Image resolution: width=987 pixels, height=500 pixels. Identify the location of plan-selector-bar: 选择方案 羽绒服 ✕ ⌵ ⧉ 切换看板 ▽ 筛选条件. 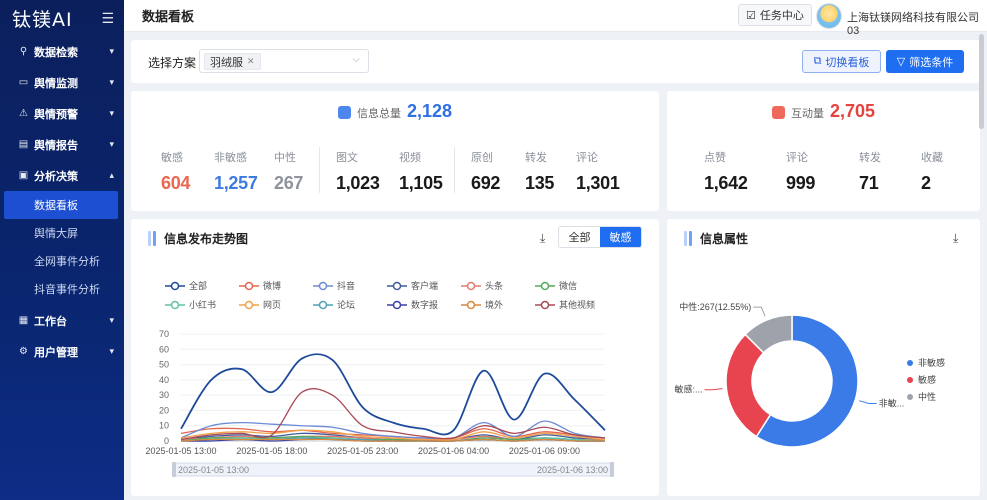
(555, 61).